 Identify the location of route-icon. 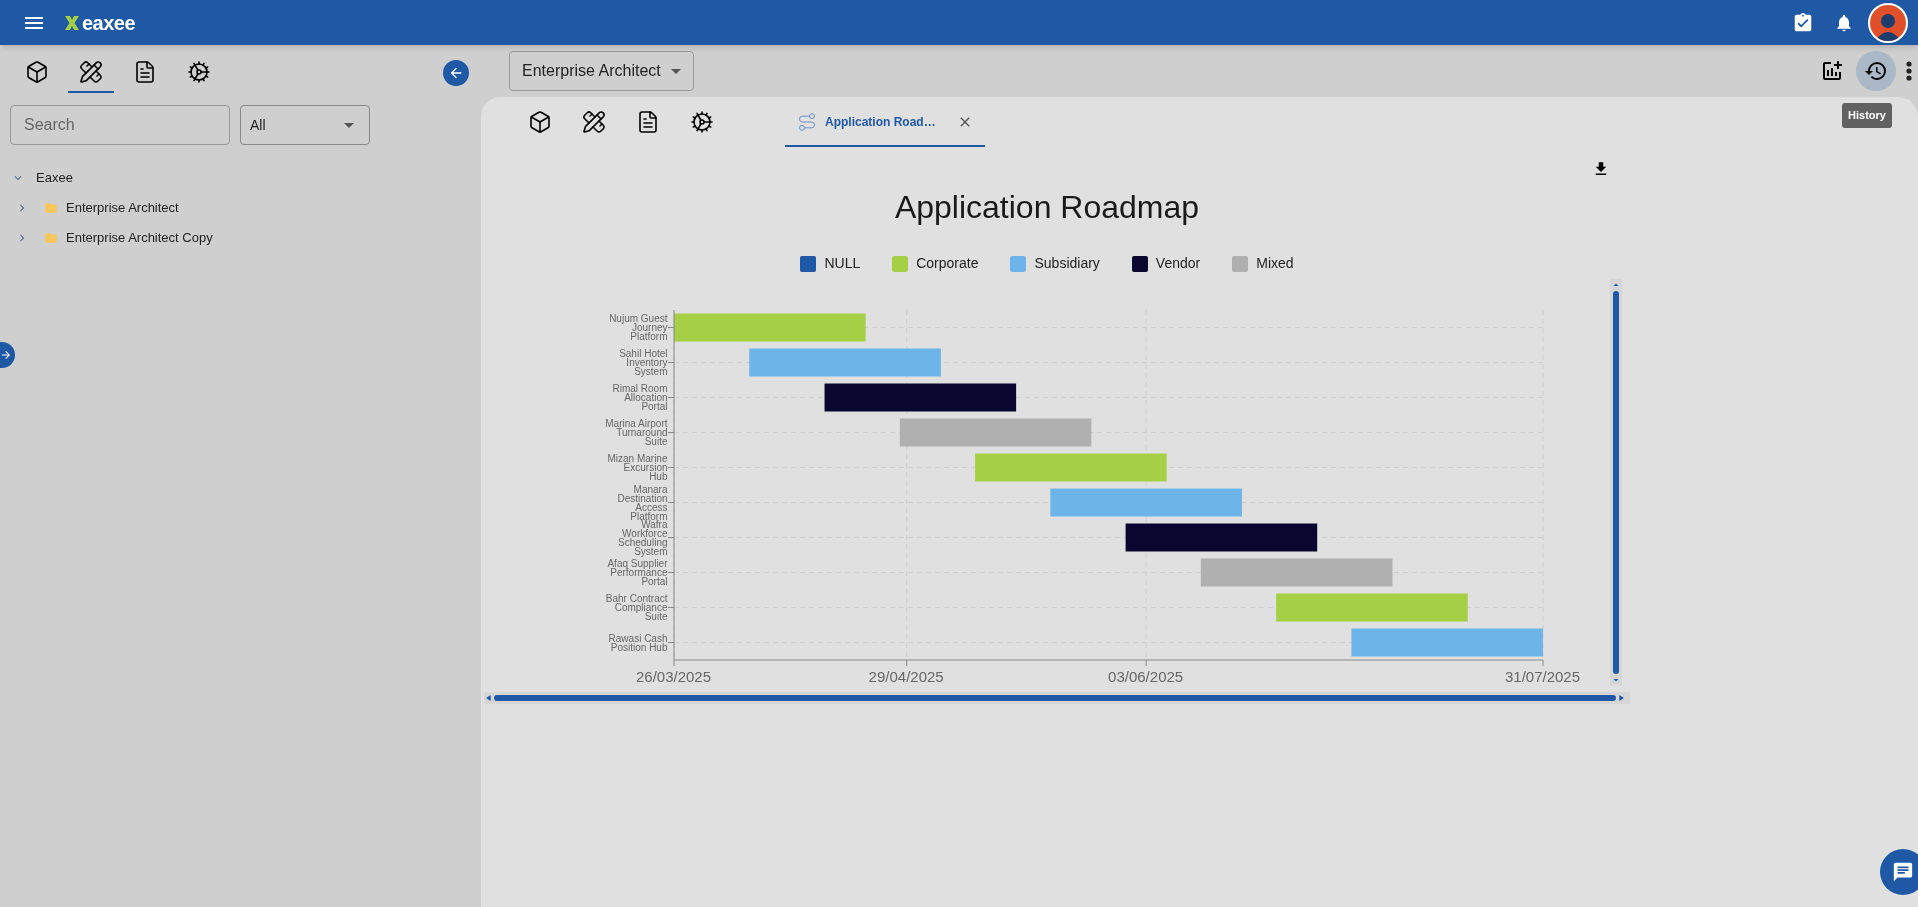
(807, 122).